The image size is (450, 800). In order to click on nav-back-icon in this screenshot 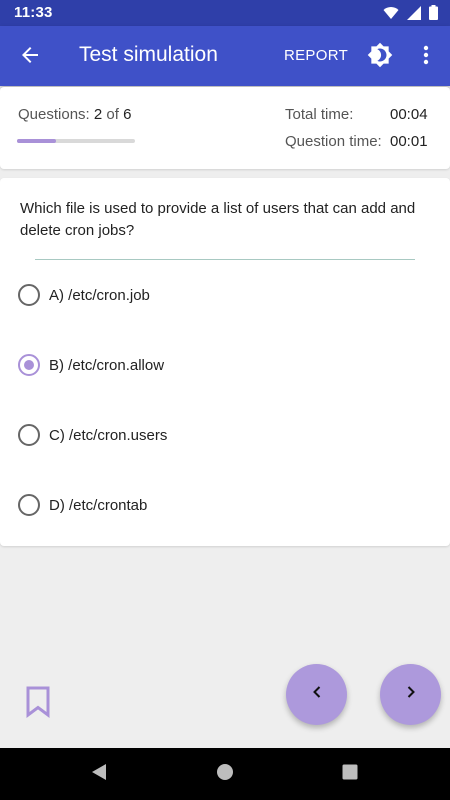, I will do `click(99, 774)`.